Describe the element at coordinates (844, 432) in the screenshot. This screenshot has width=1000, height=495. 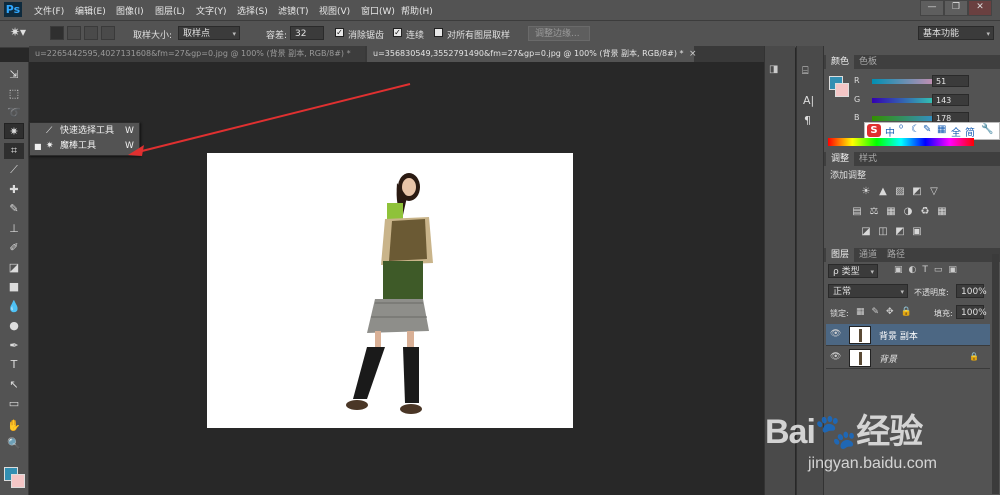
I see `baidu-jingyan-watermark-logo: Bai🐾经验` at that location.